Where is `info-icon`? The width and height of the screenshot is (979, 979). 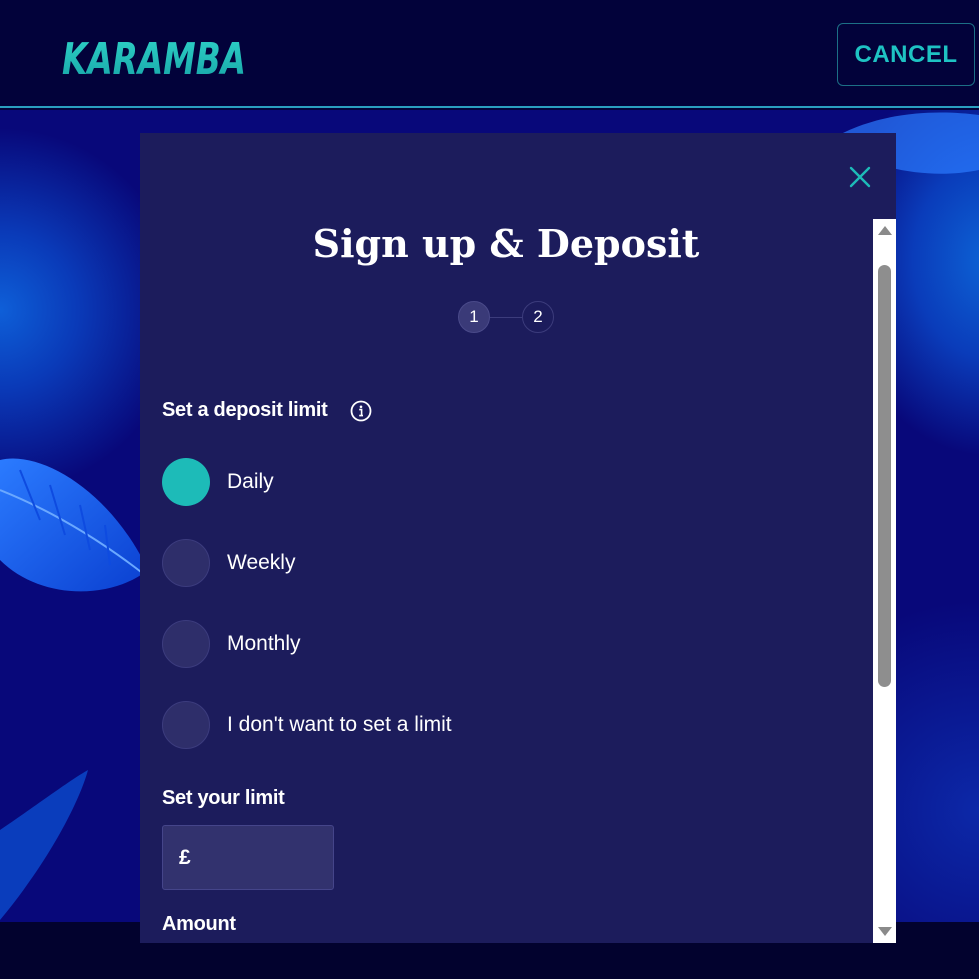 info-icon is located at coordinates (361, 411).